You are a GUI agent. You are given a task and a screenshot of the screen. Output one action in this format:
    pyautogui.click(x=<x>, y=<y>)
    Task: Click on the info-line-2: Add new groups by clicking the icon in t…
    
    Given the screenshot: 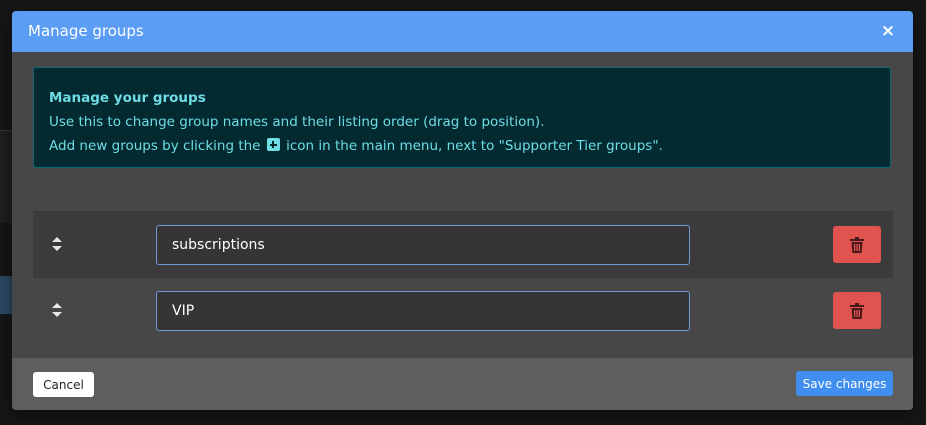 What is the action you would take?
    pyautogui.click(x=462, y=146)
    